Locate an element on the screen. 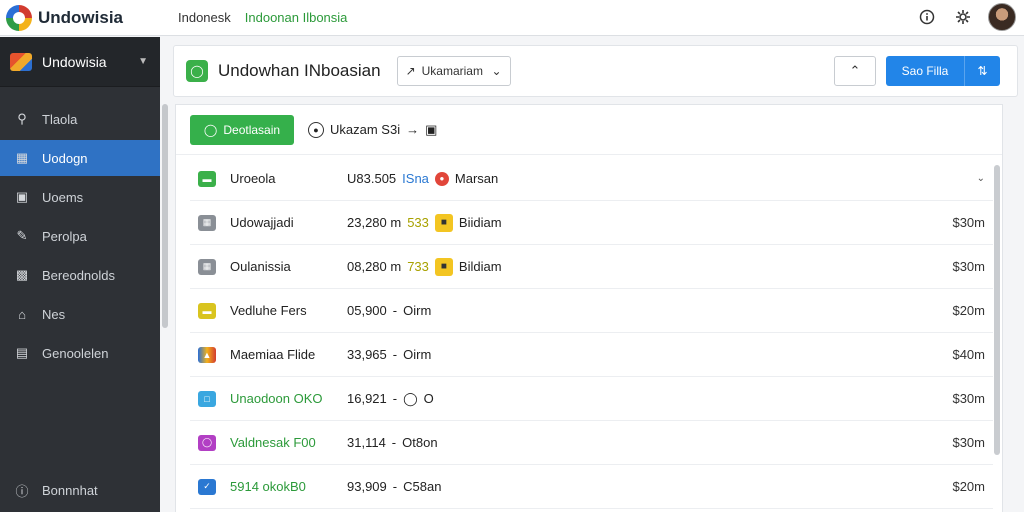 The image size is (1024, 512). item-meta: 93,909 - C58an is located at coordinates (394, 486).